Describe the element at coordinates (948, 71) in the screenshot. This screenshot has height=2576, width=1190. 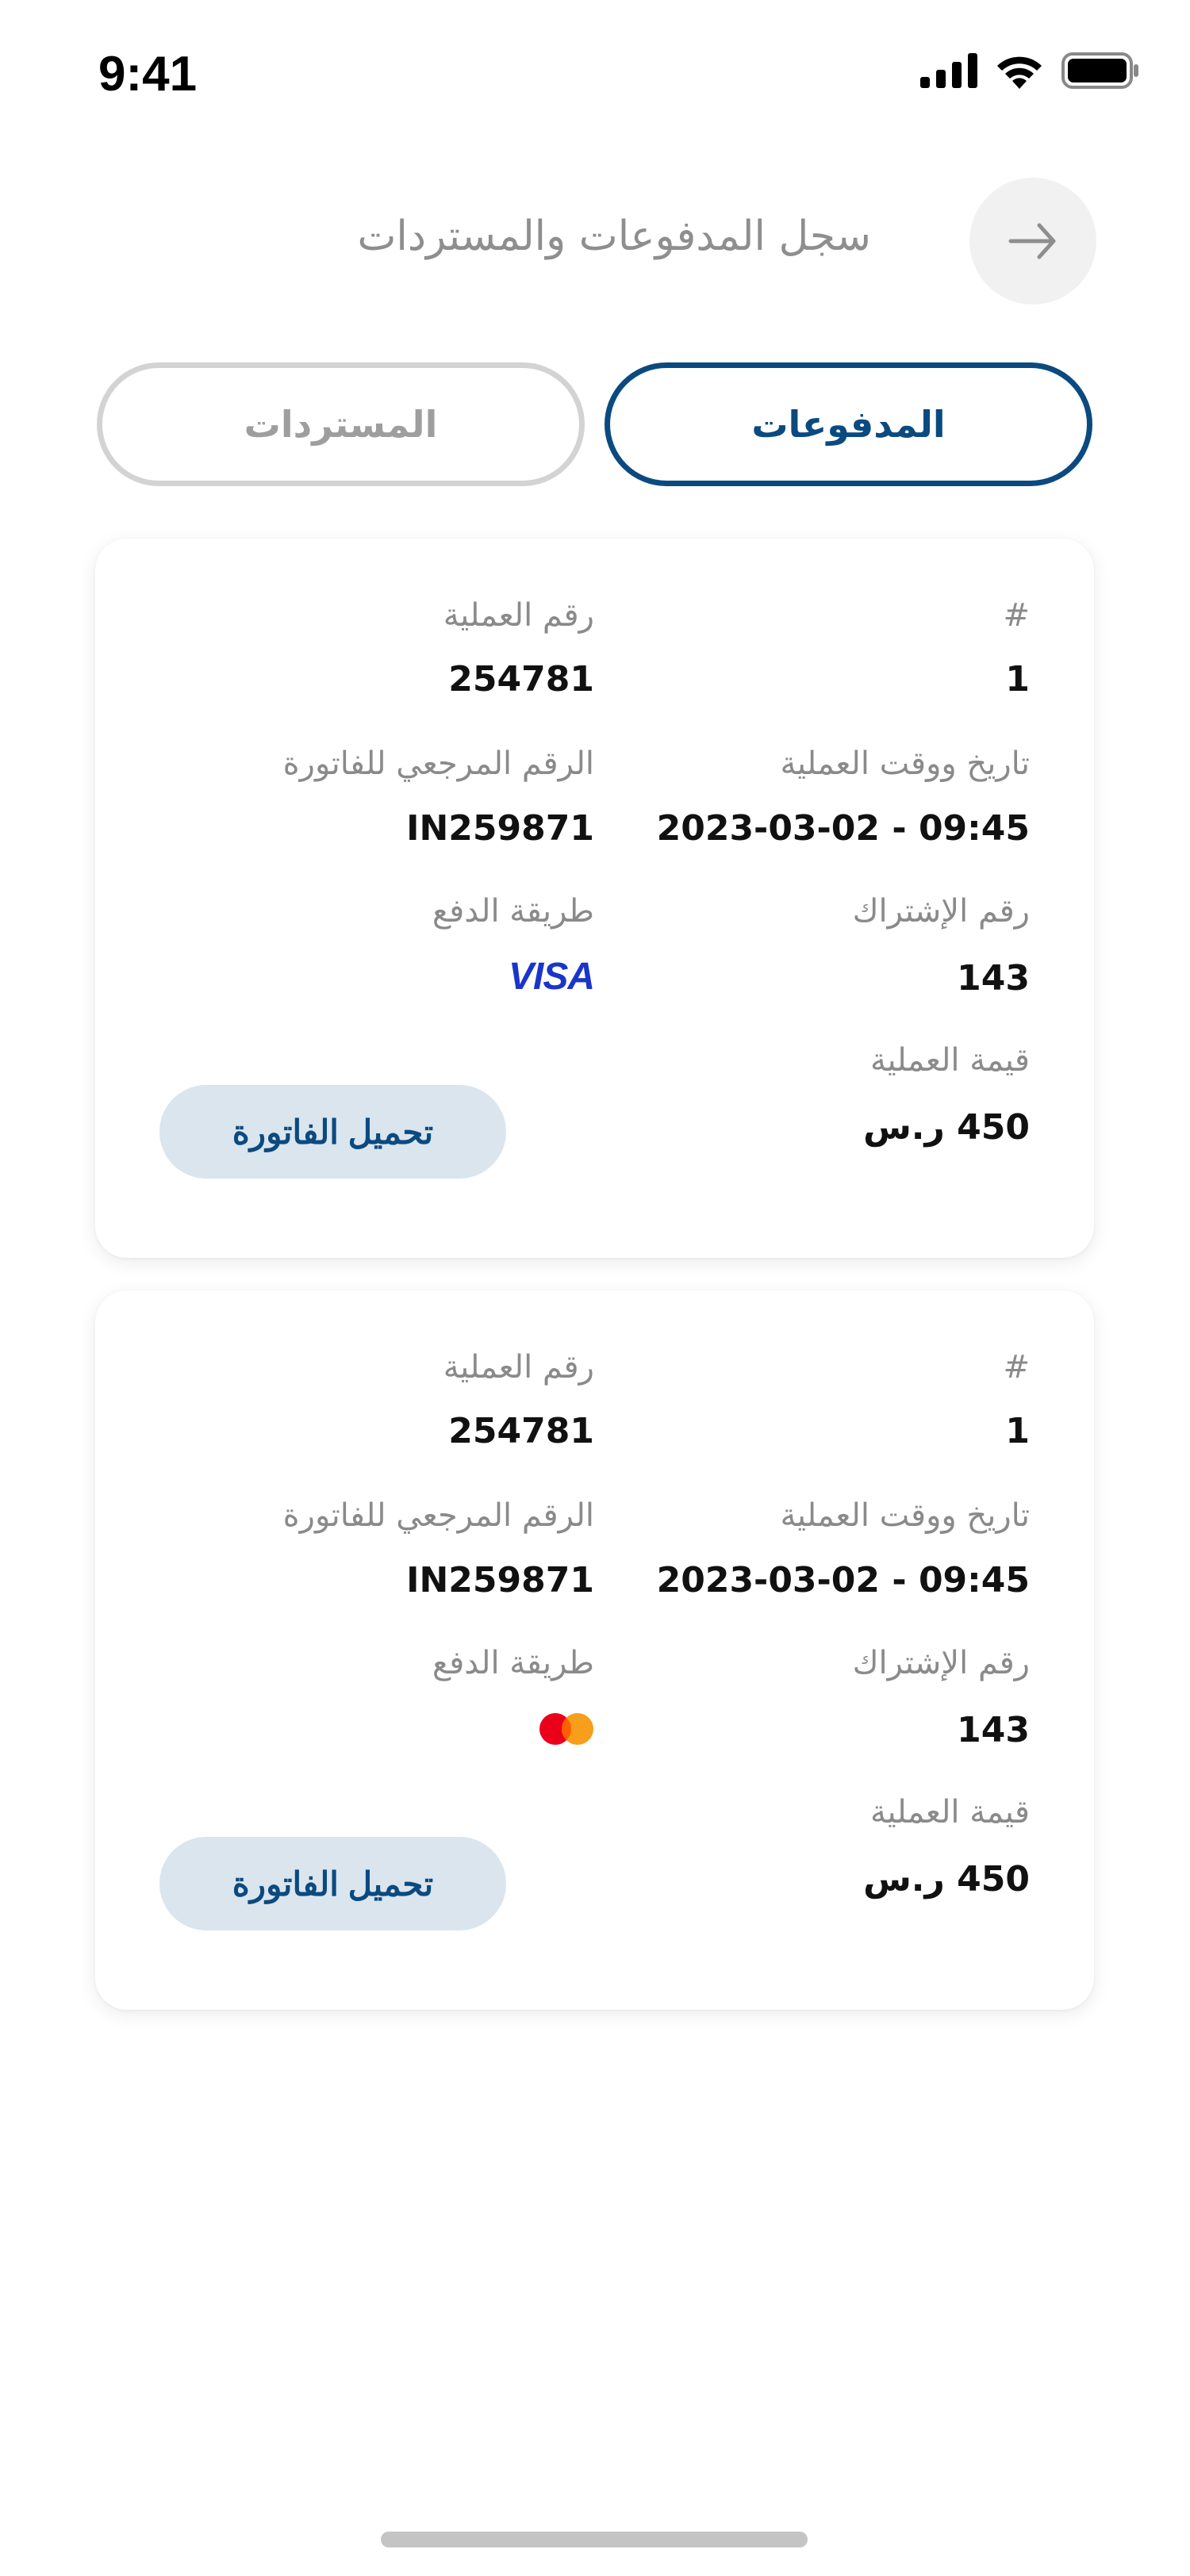
I see `signal-icon` at that location.